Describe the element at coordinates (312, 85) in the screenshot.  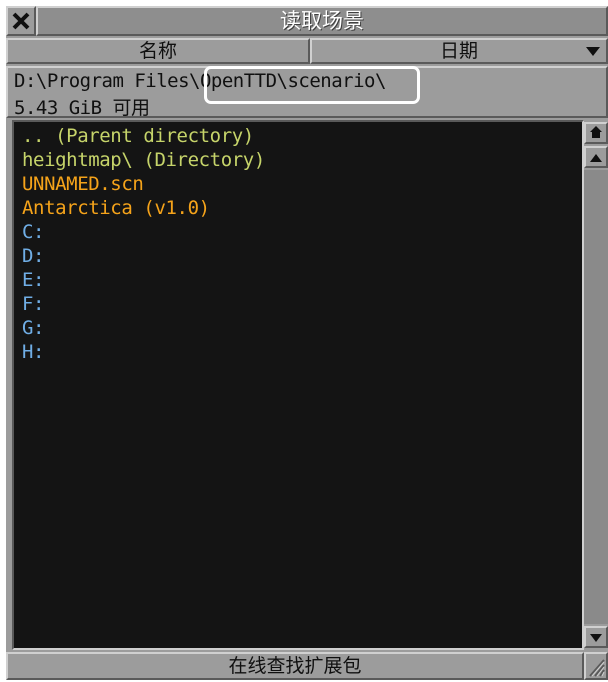
I see `path-highlight-outline` at that location.